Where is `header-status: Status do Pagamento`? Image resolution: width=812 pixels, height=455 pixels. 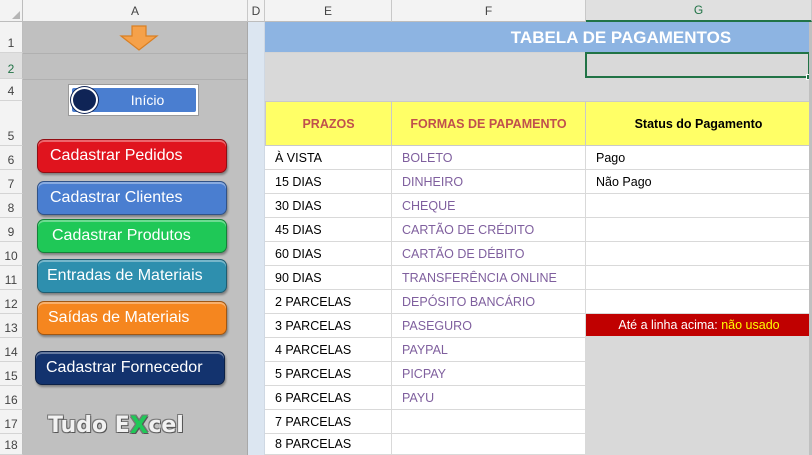
header-status: Status do Pagamento is located at coordinates (699, 123).